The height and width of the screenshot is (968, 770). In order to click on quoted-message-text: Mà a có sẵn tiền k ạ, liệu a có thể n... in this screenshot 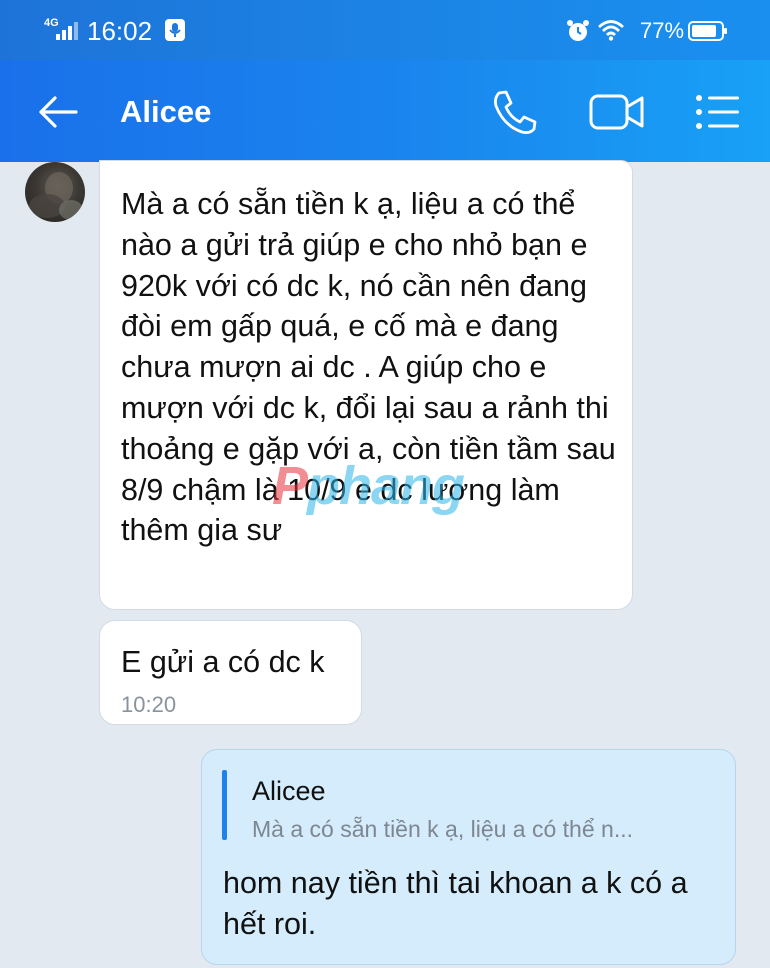, I will do `click(442, 829)`.